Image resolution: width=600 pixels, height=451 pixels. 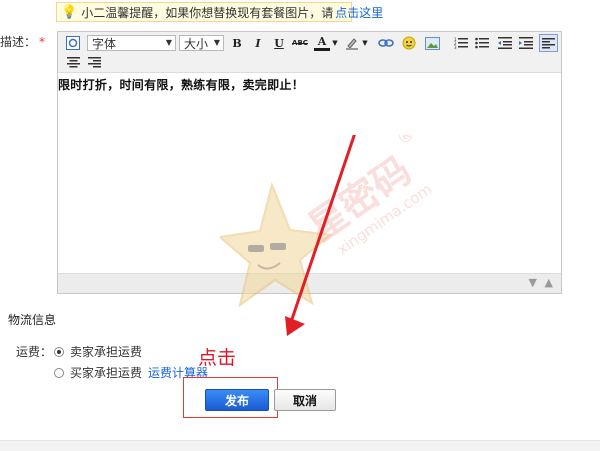 I want to click on font-select: 字体 ▼, so click(x=131, y=43).